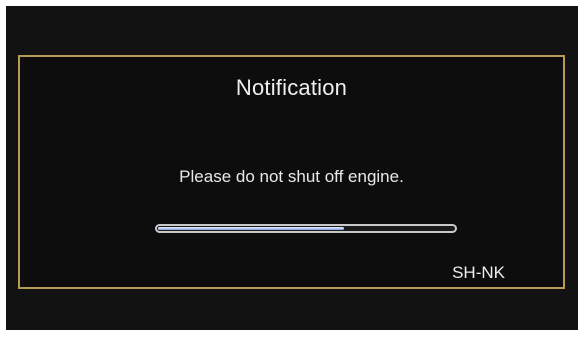  I want to click on dialog-title: Notification, so click(291, 87).